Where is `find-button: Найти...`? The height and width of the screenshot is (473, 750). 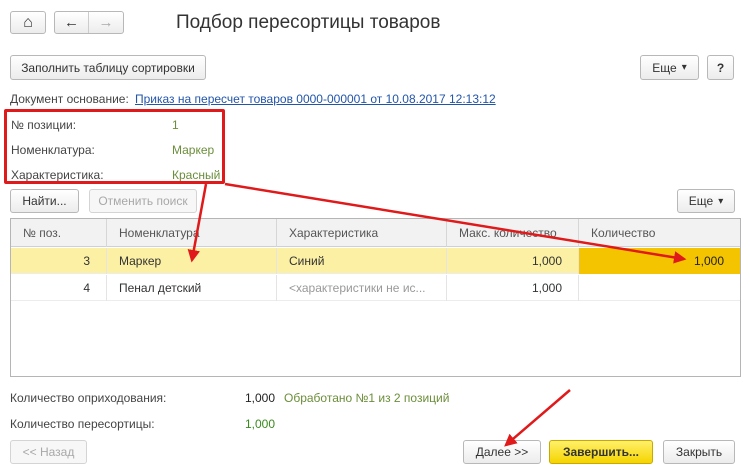 find-button: Найти... is located at coordinates (44, 201).